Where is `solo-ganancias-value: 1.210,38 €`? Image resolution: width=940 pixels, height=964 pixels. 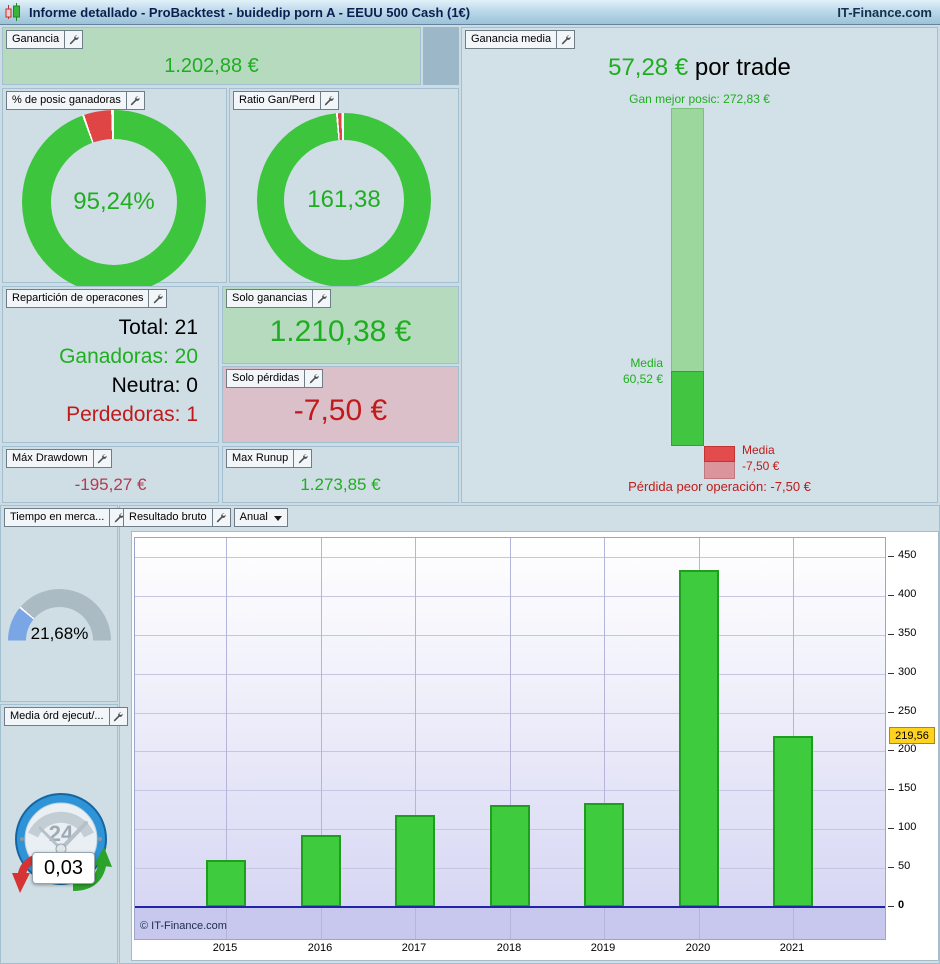
solo-ganancias-value: 1.210,38 € is located at coordinates (340, 331).